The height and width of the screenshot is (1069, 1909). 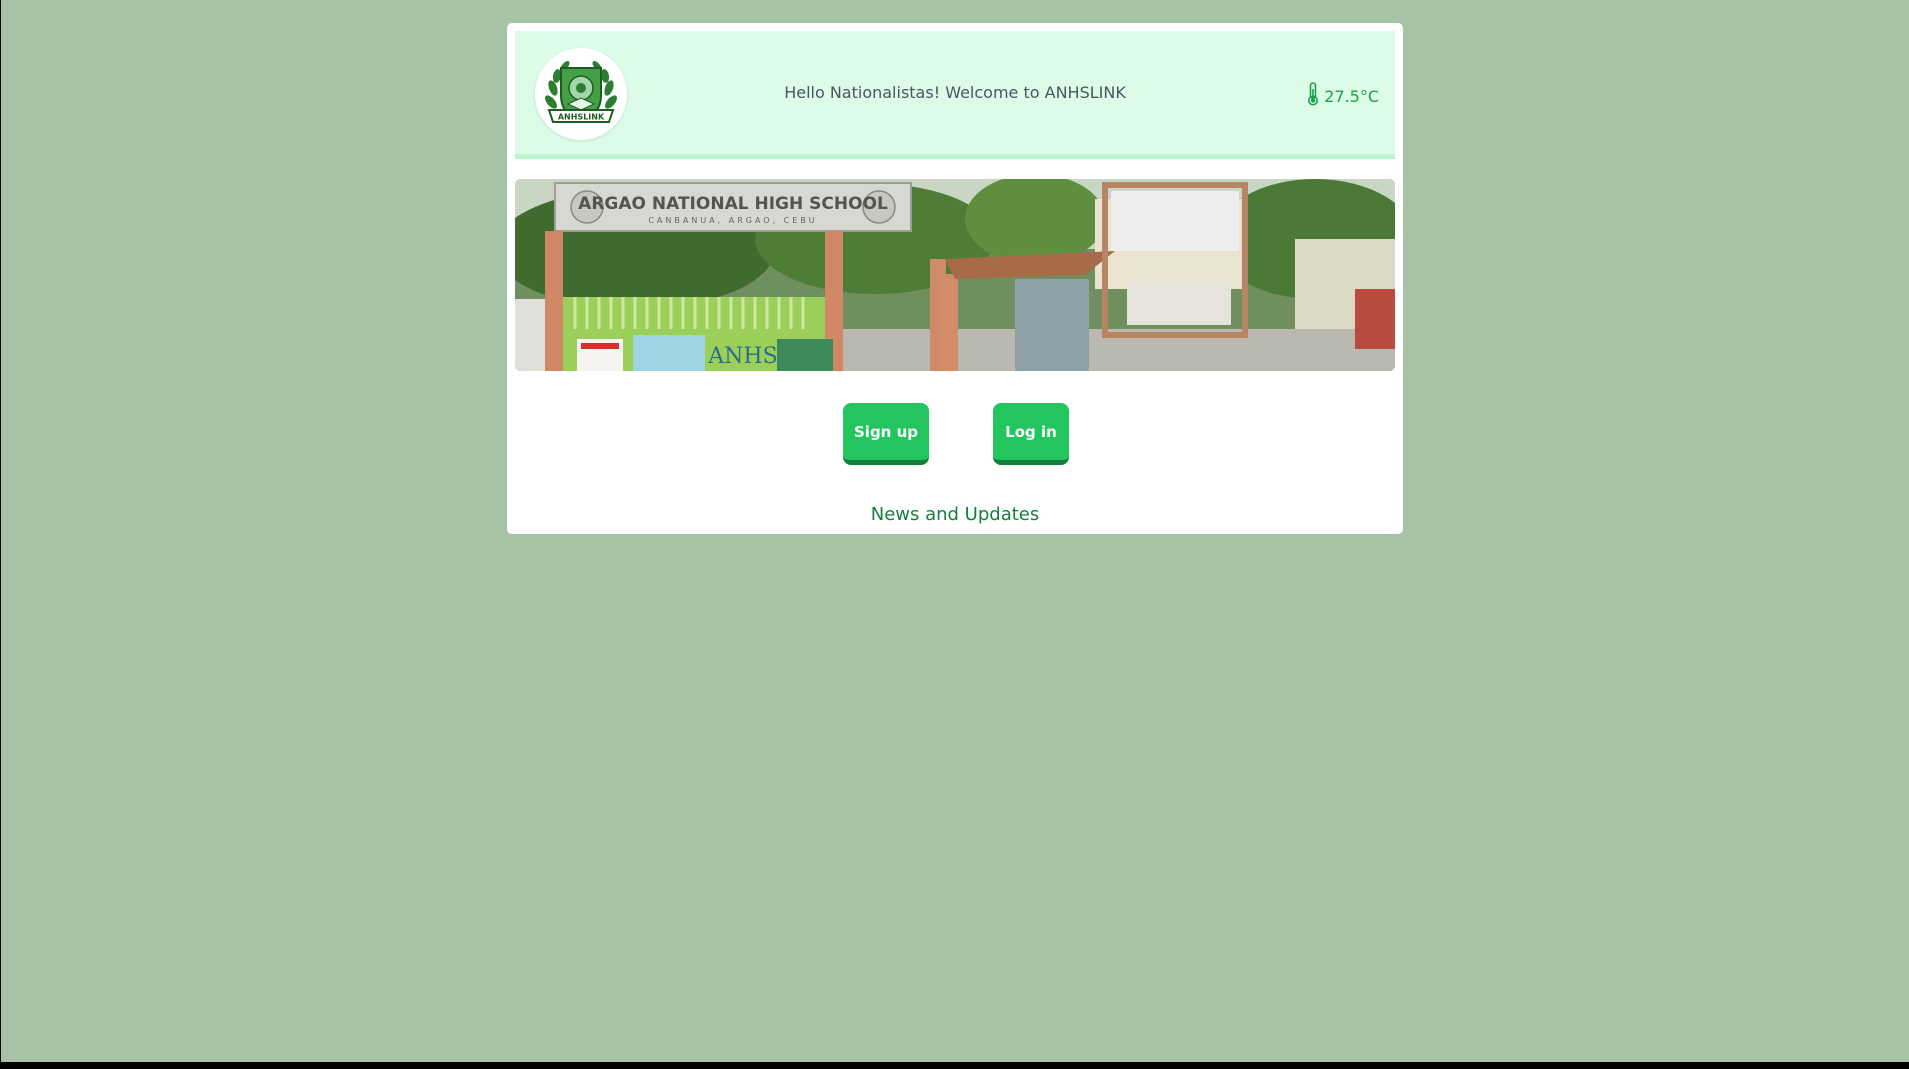 I want to click on banner-fence-sign: ANHS, so click(x=742, y=356).